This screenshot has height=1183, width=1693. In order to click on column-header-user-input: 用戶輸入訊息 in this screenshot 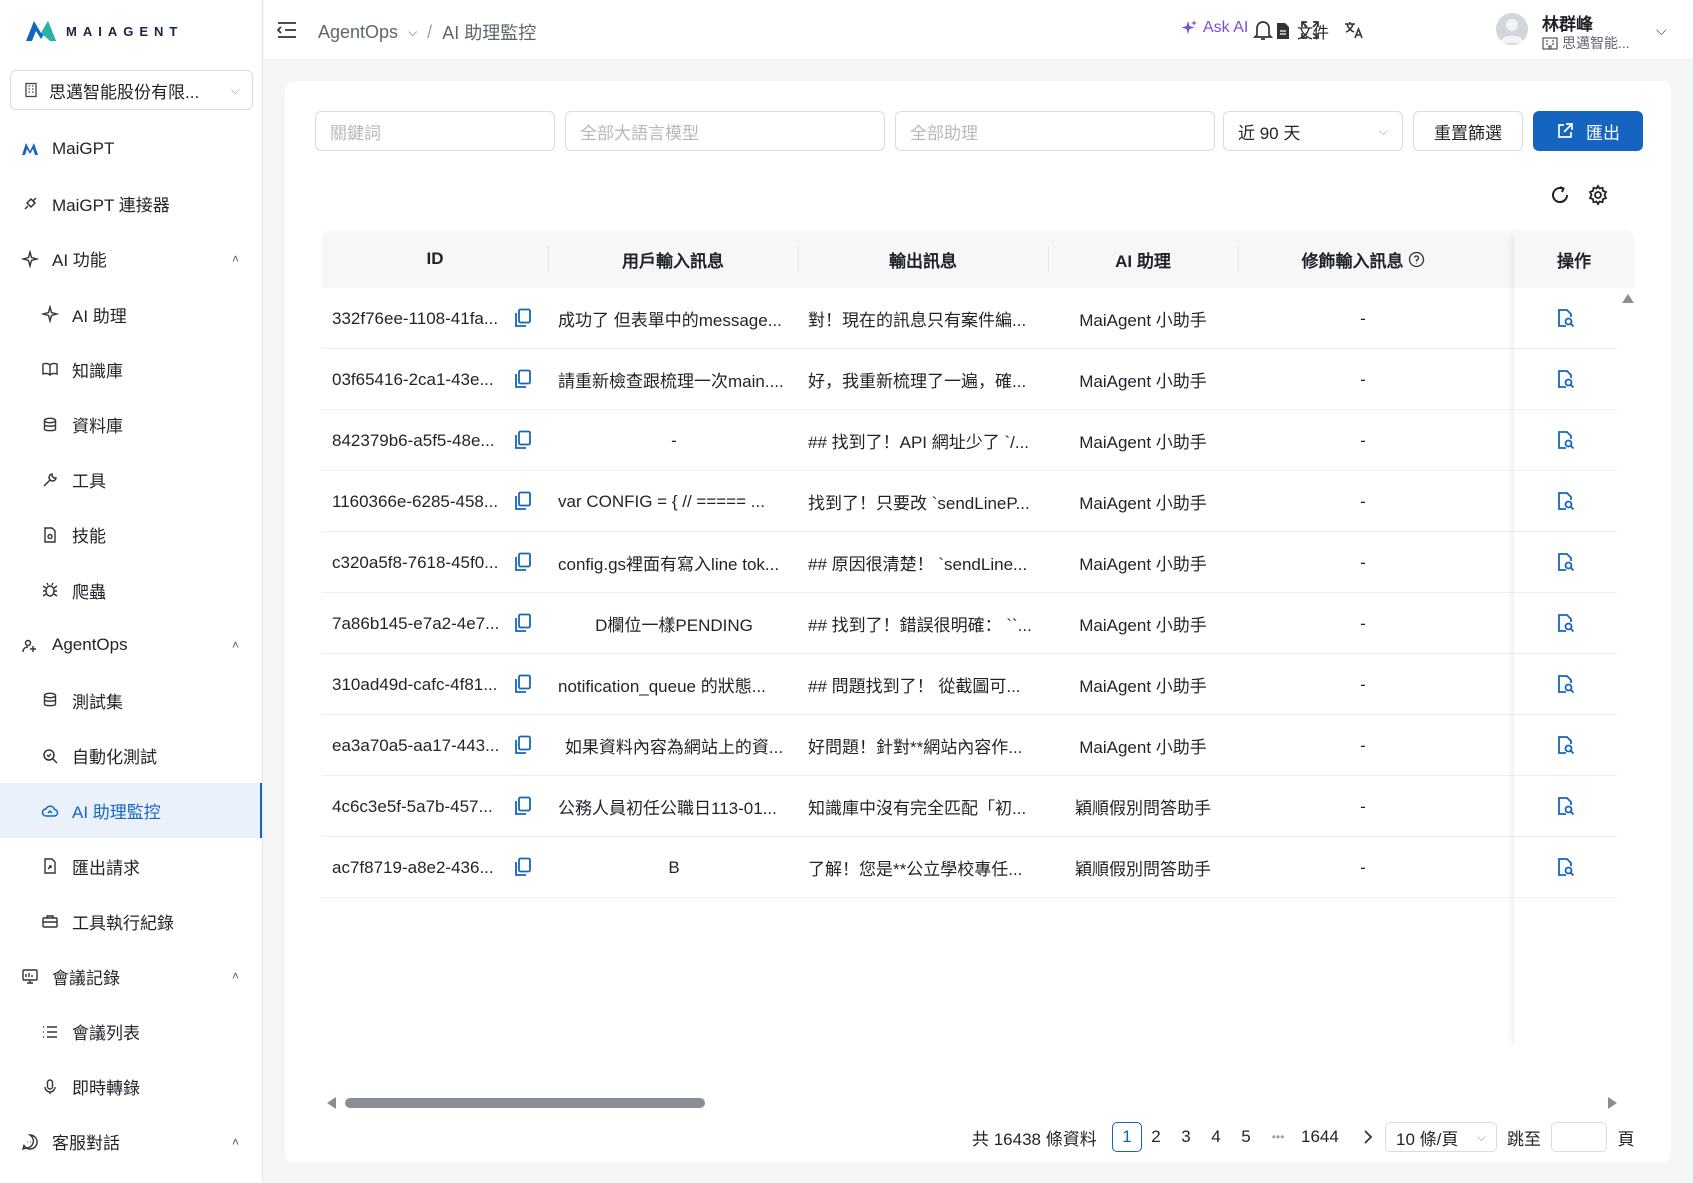, I will do `click(673, 259)`.